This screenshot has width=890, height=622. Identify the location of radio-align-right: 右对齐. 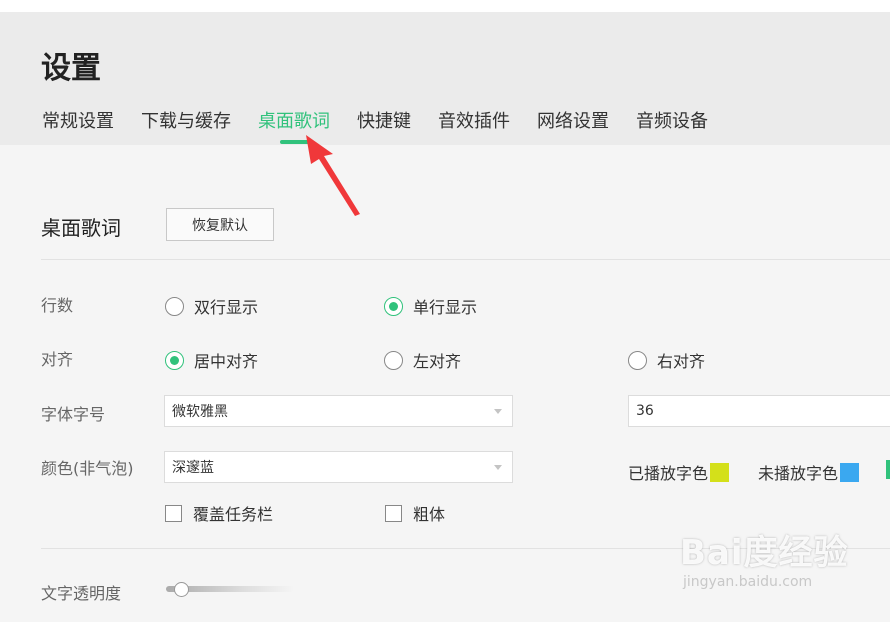
(666, 360).